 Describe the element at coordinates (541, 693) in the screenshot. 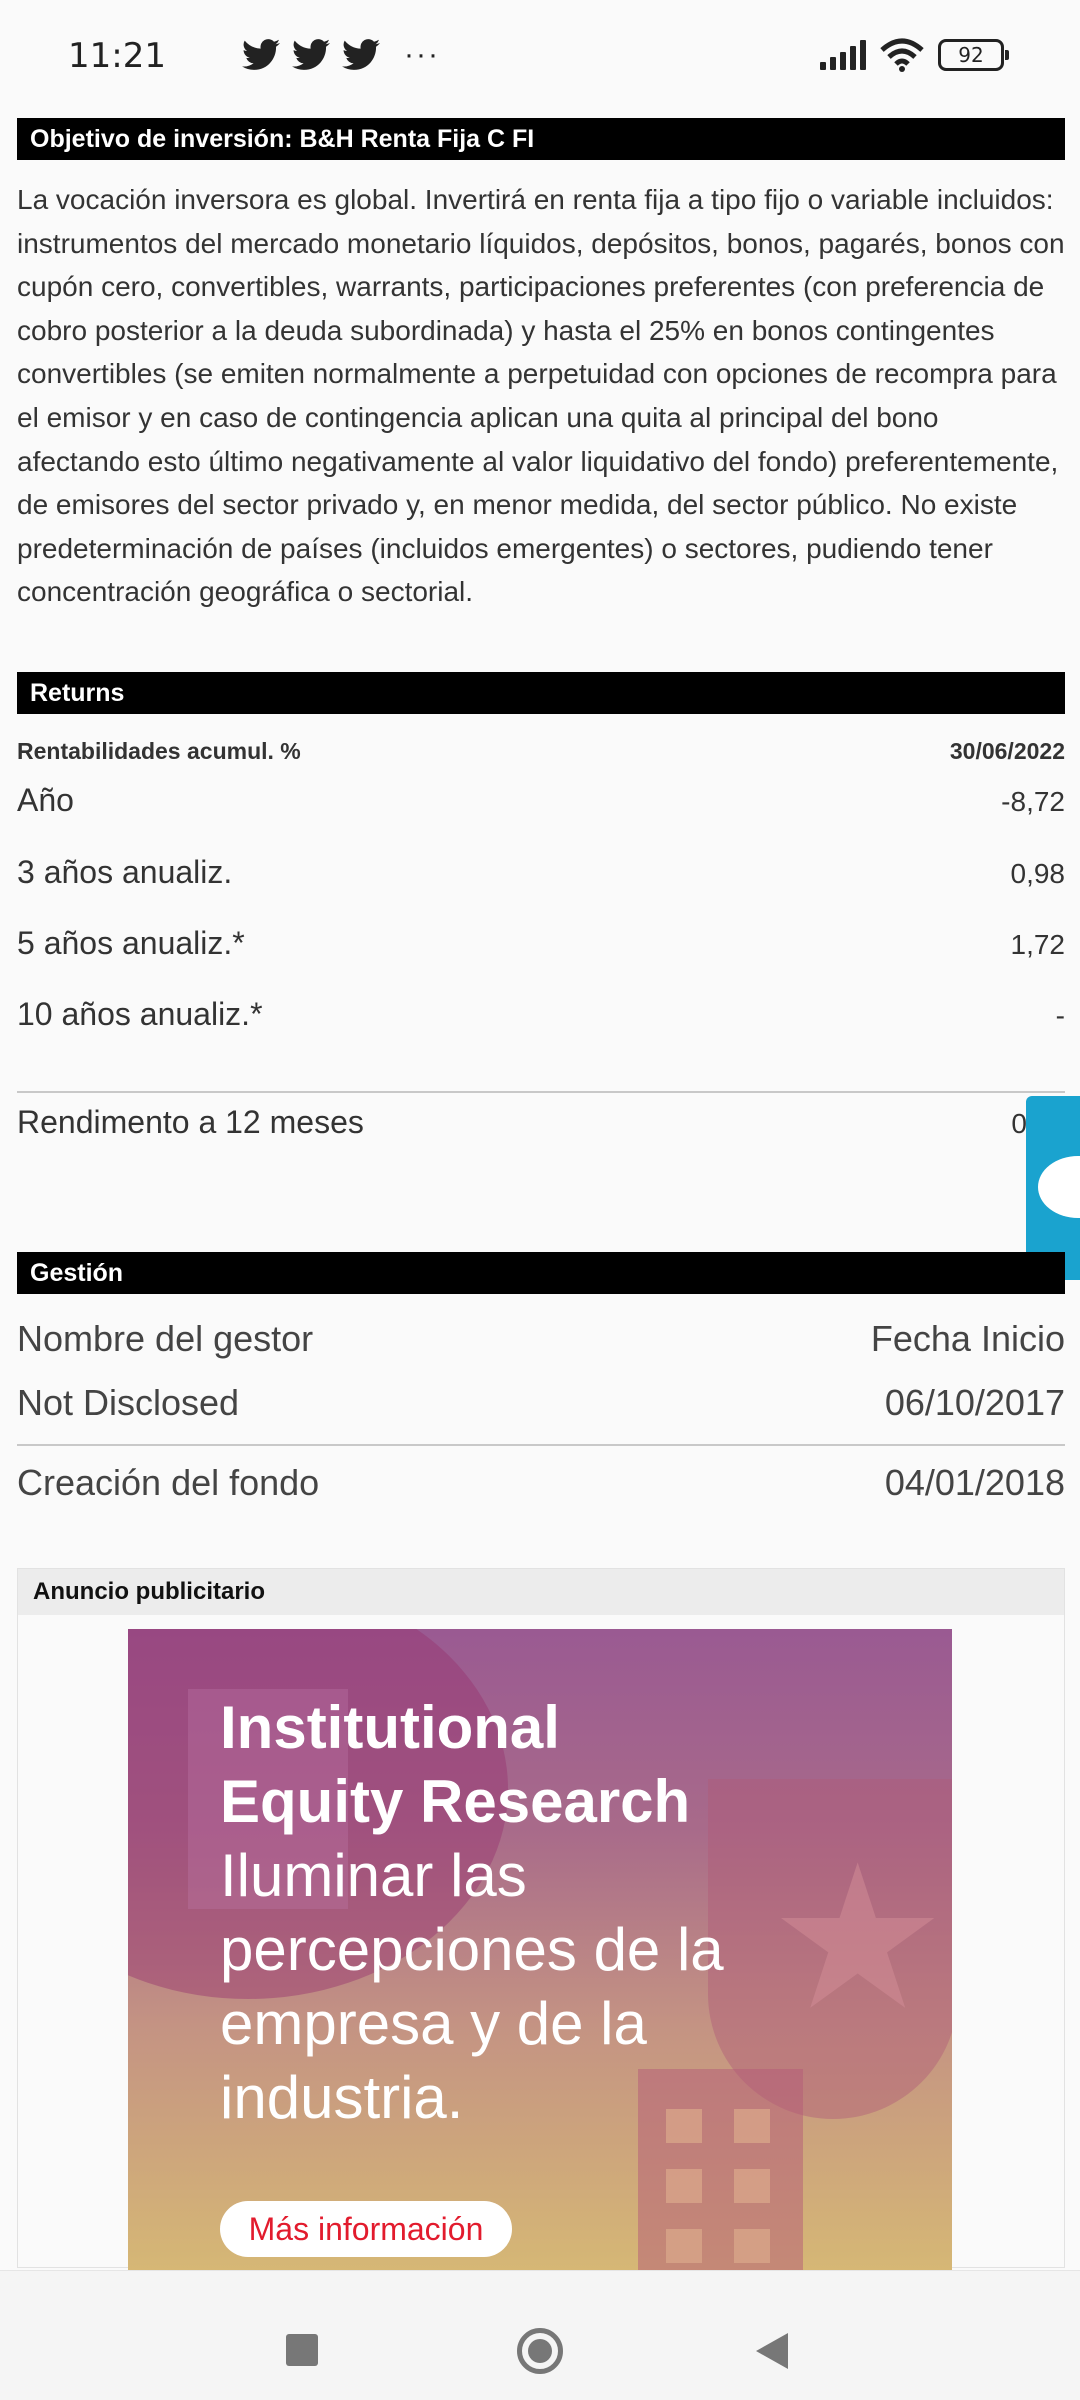

I see `returns-header: Returns` at that location.